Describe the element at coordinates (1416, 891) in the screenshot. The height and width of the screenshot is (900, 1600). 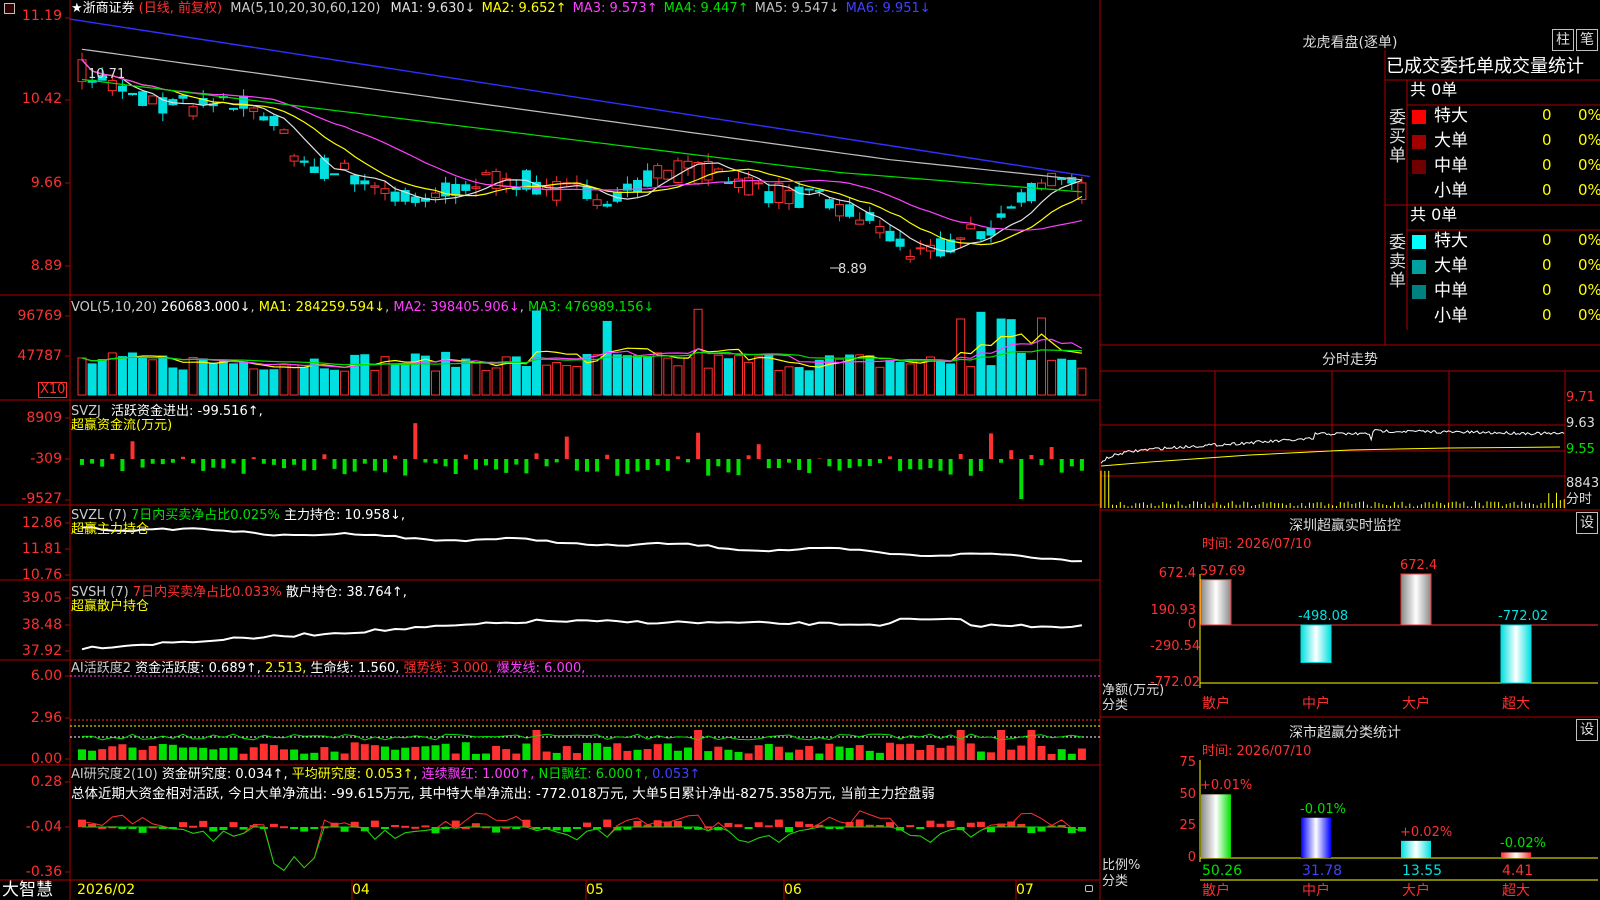
I see `szc-category-label: 大户` at that location.